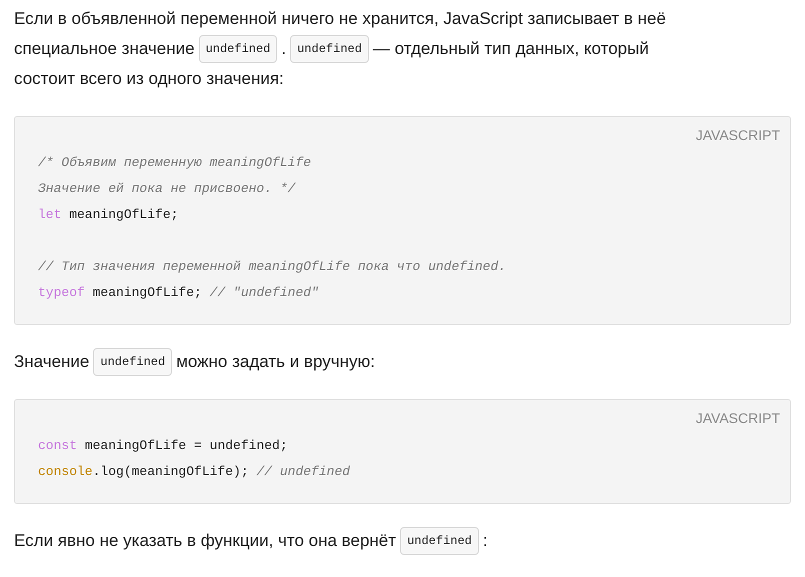 Image resolution: width=805 pixels, height=577 pixels. Describe the element at coordinates (175, 163) in the screenshot. I see `code-line: /* Объявим переменную meaningOfLife` at that location.